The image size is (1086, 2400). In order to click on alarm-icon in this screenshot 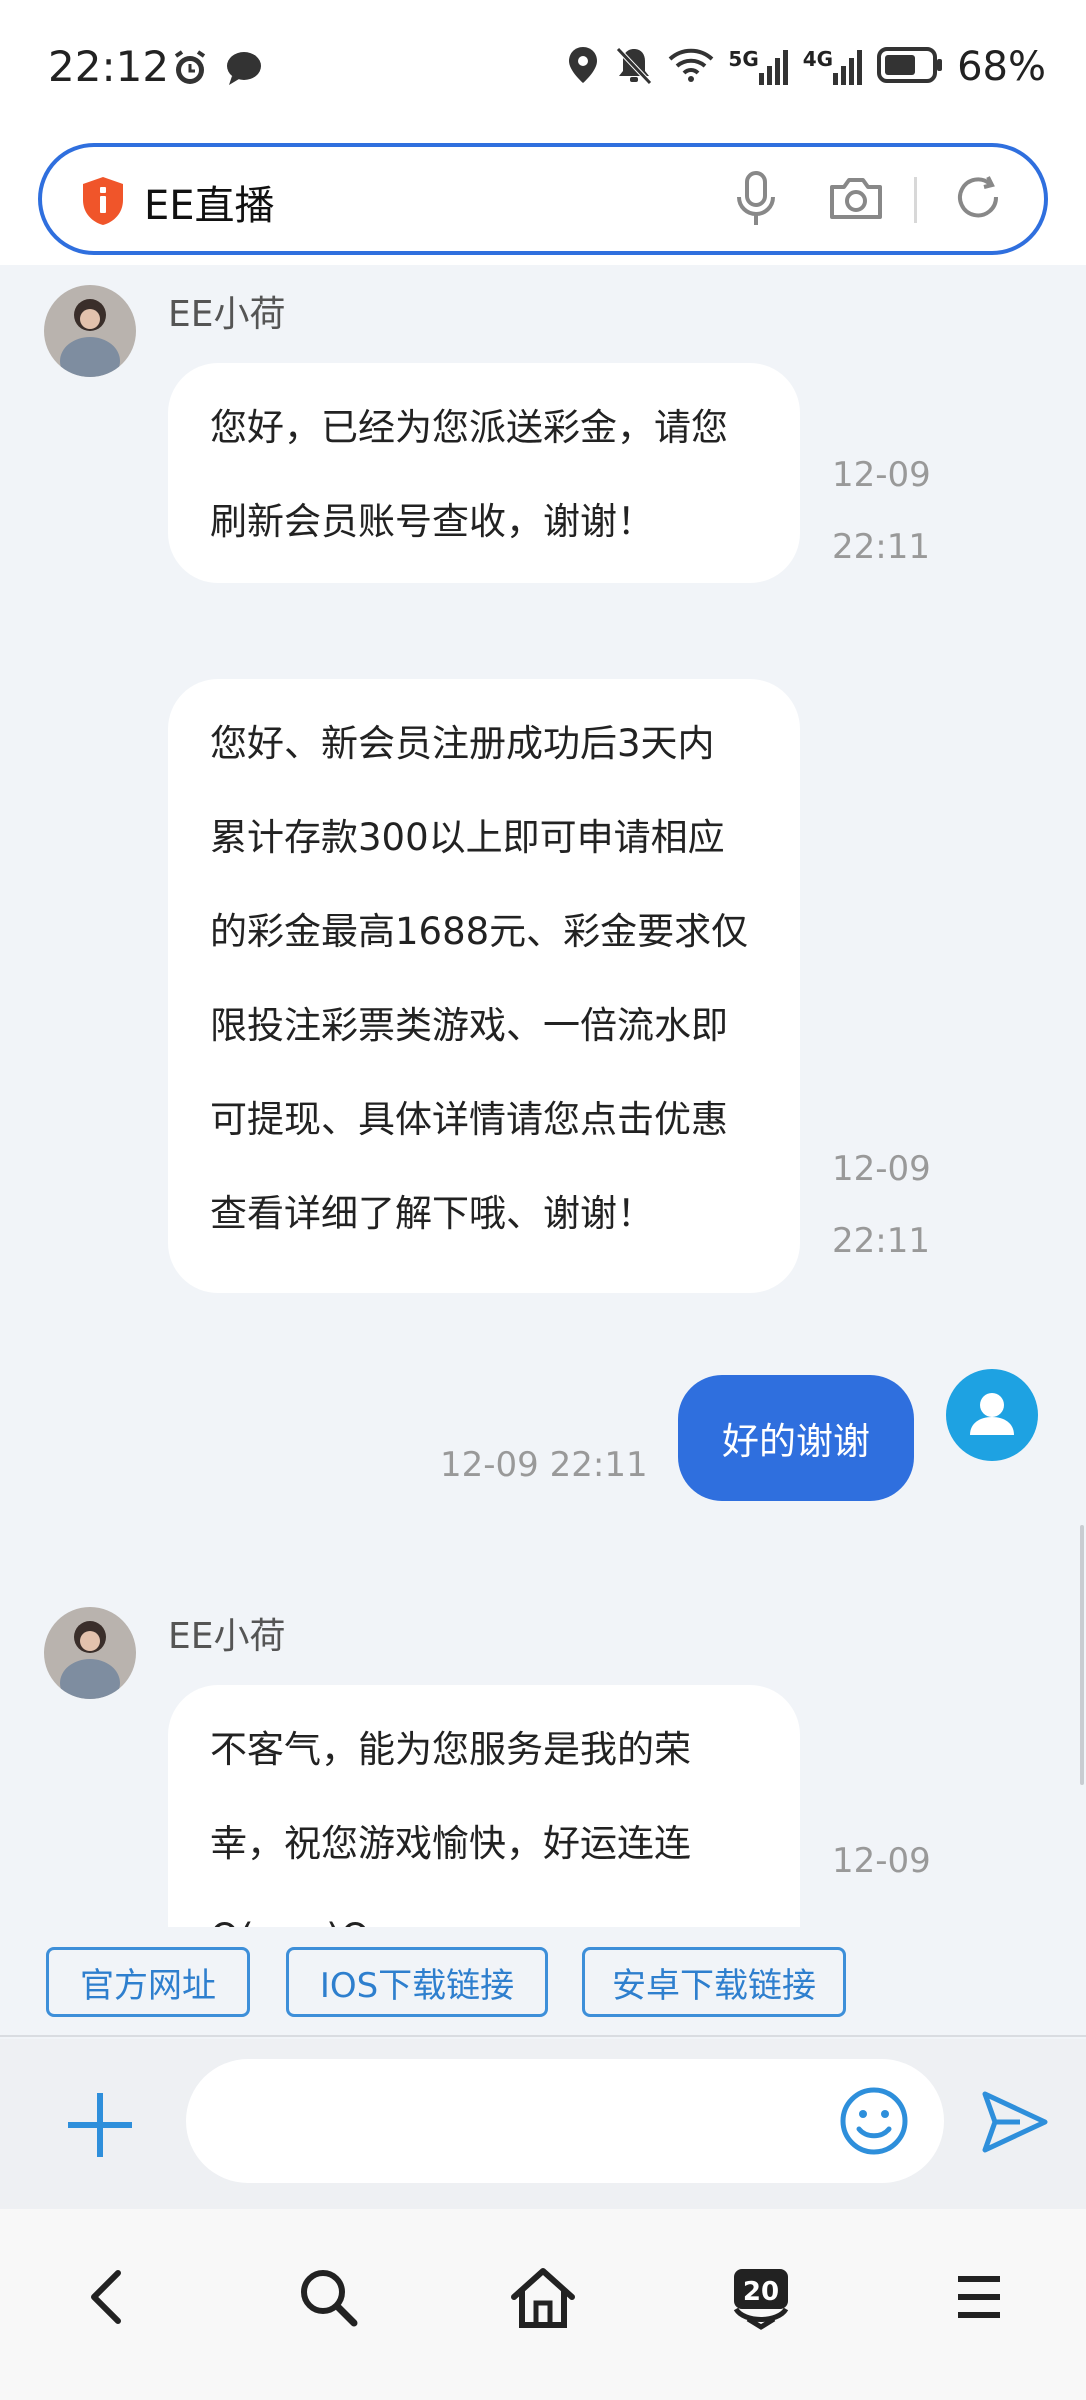, I will do `click(190, 70)`.